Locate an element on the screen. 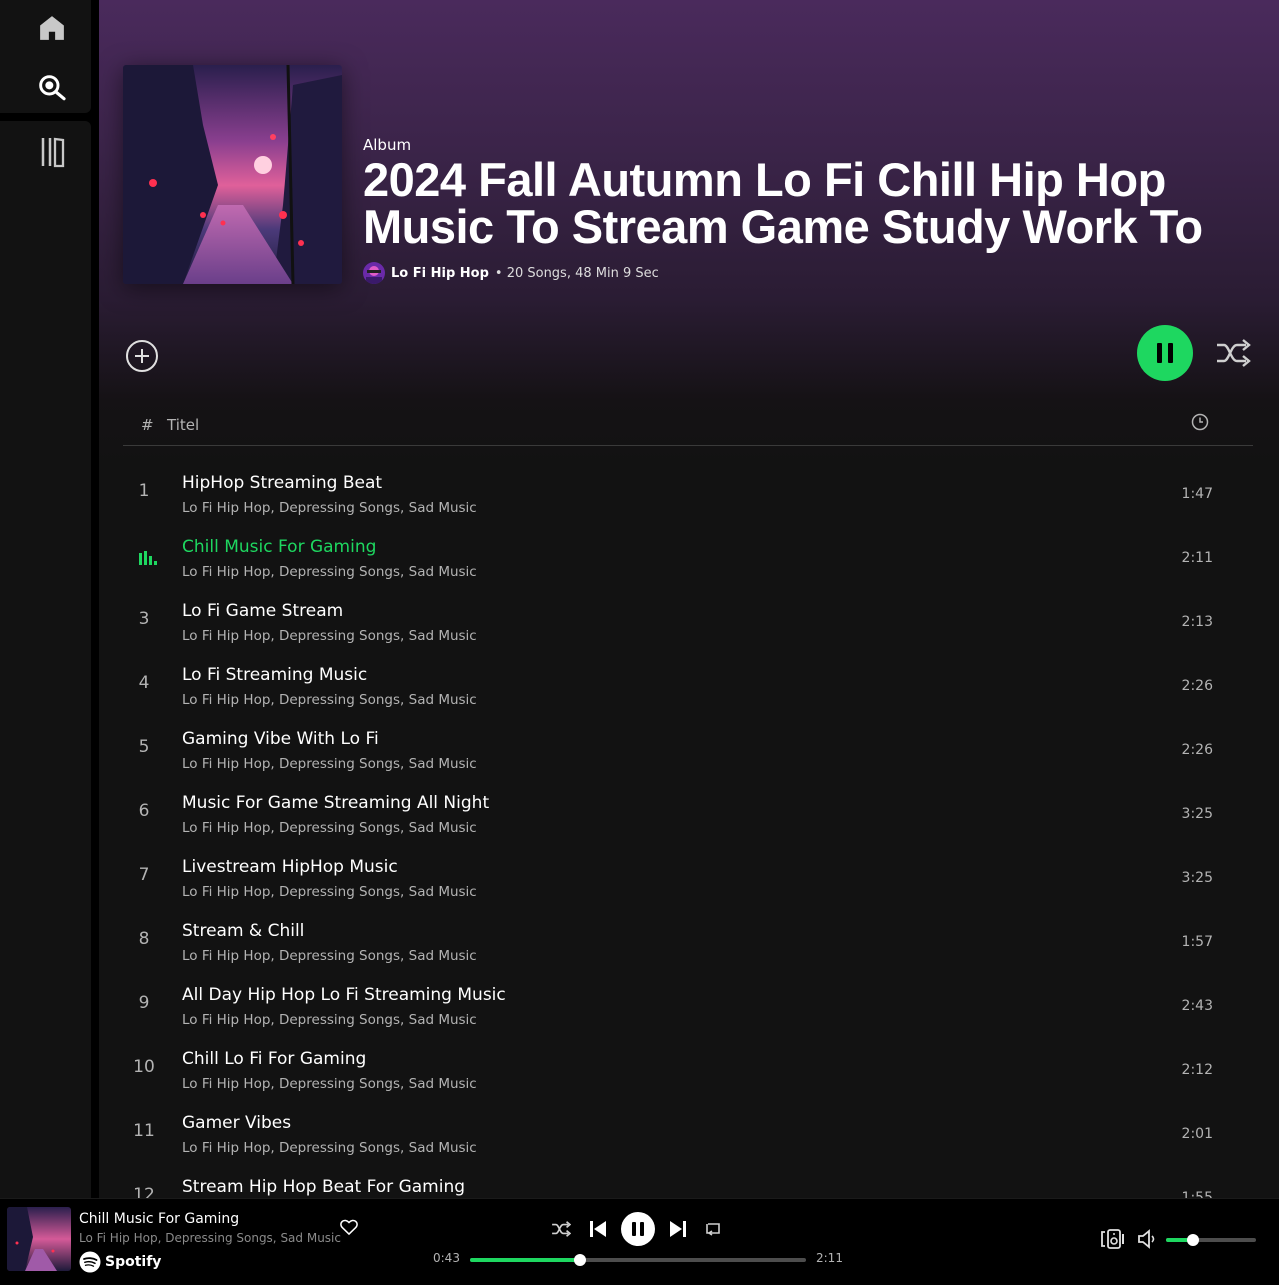 This screenshot has height=1285, width=1279. track-title: All Day Hip Hop Lo Fi Streaming Music is located at coordinates (344, 995).